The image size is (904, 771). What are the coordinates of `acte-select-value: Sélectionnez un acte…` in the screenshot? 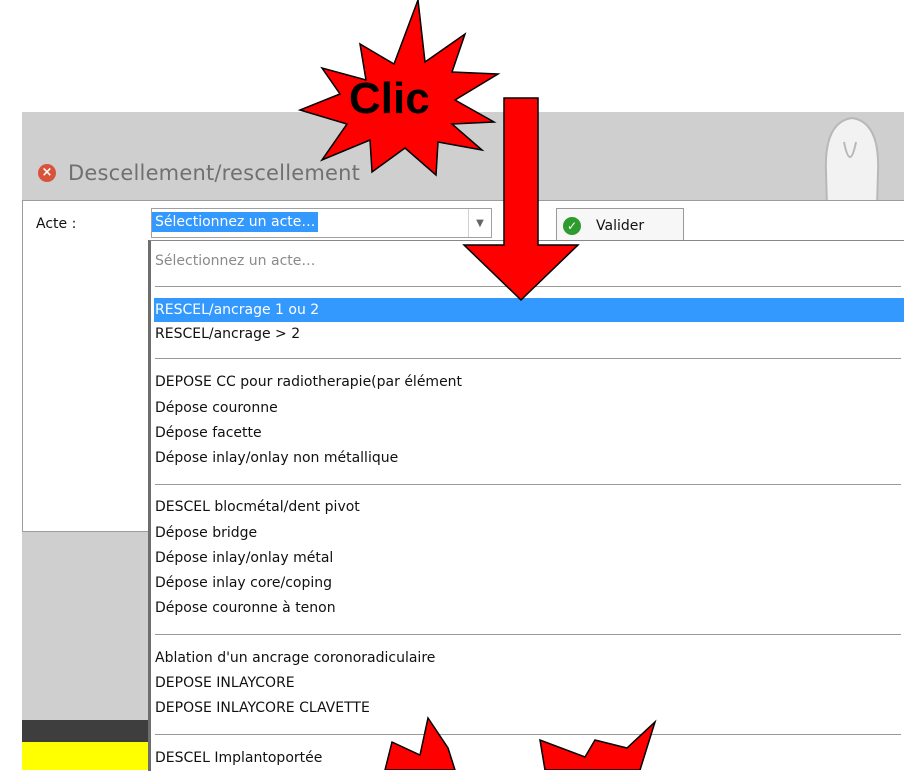 It's located at (235, 222).